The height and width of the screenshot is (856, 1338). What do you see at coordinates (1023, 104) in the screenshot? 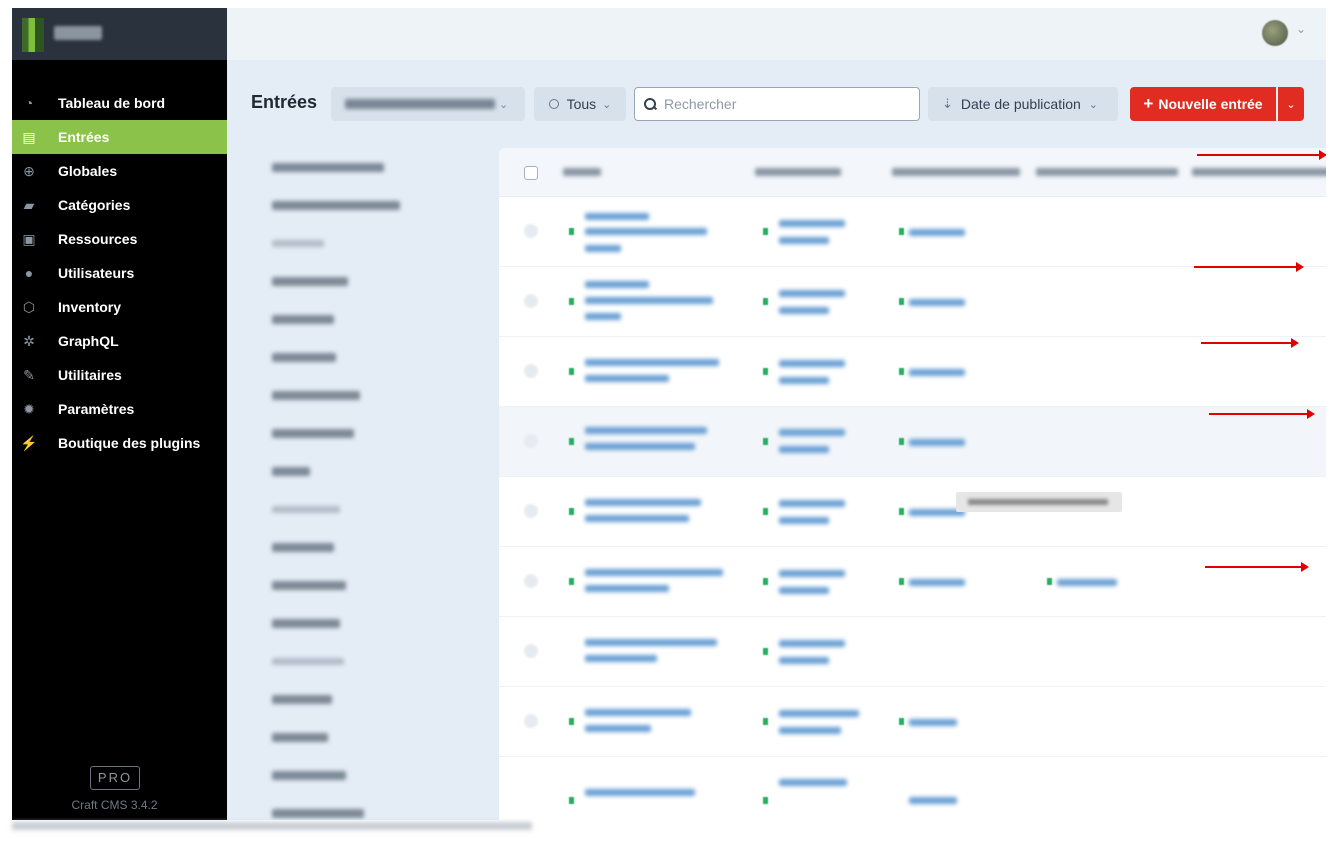
I see `sort-button: ⇣ Date de publication ⌄` at bounding box center [1023, 104].